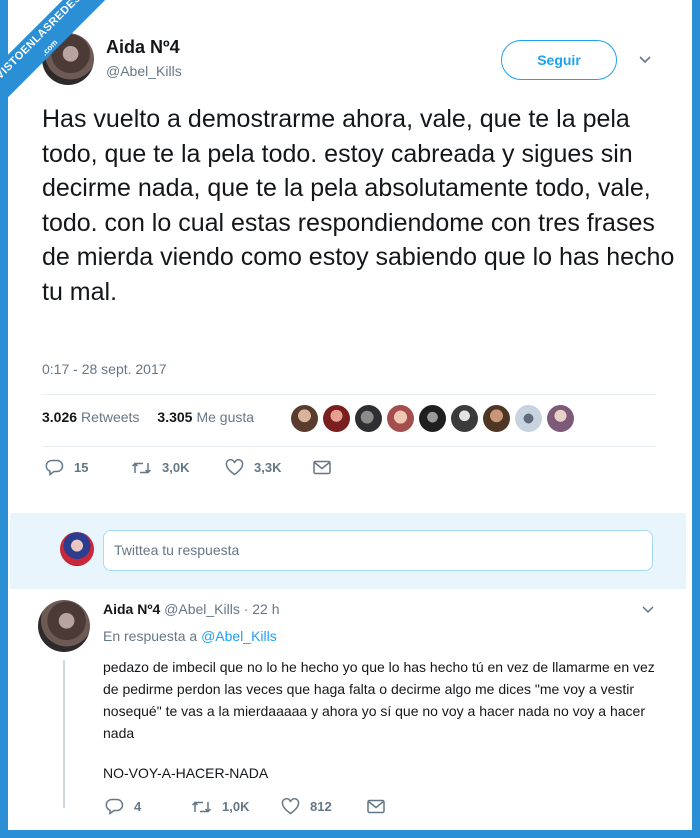  I want to click on likers-avatars, so click(432, 418).